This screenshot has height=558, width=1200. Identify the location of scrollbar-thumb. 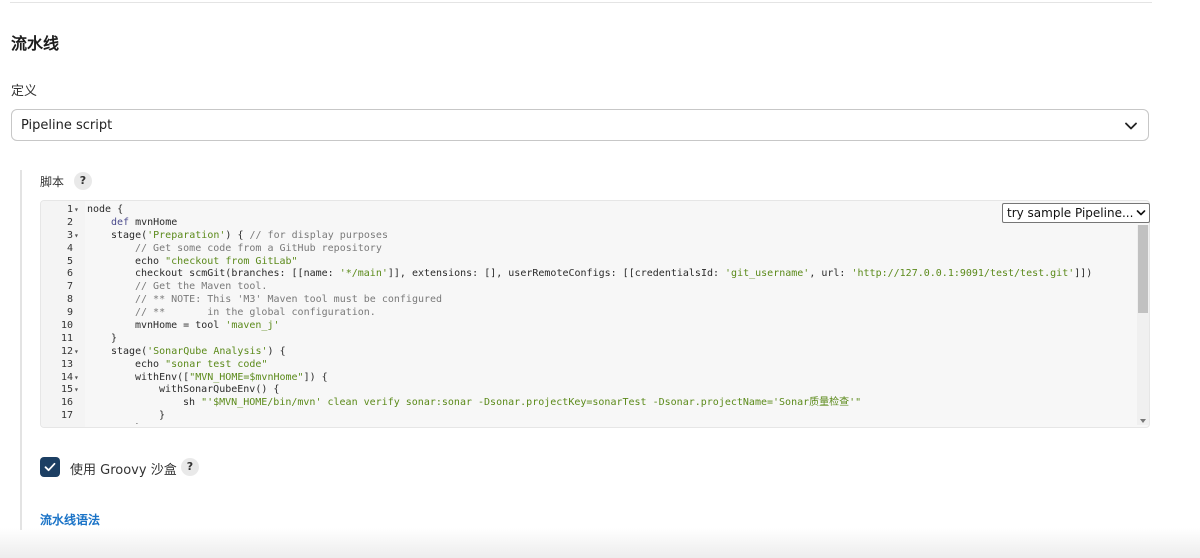
(1143, 269).